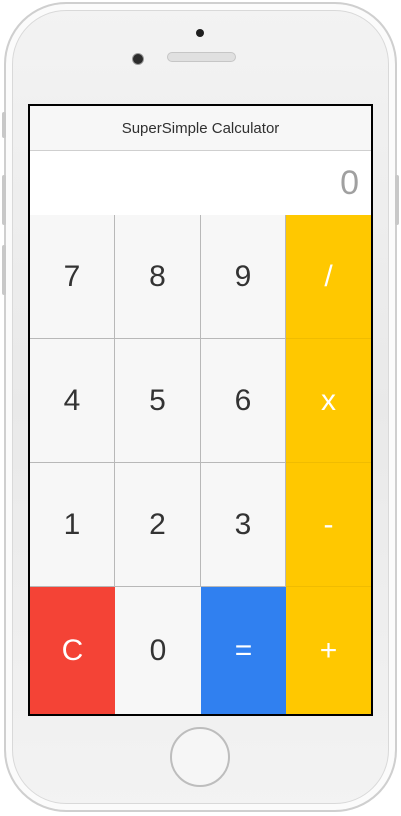 The height and width of the screenshot is (816, 401). I want to click on digit-8-button: 8, so click(158, 277).